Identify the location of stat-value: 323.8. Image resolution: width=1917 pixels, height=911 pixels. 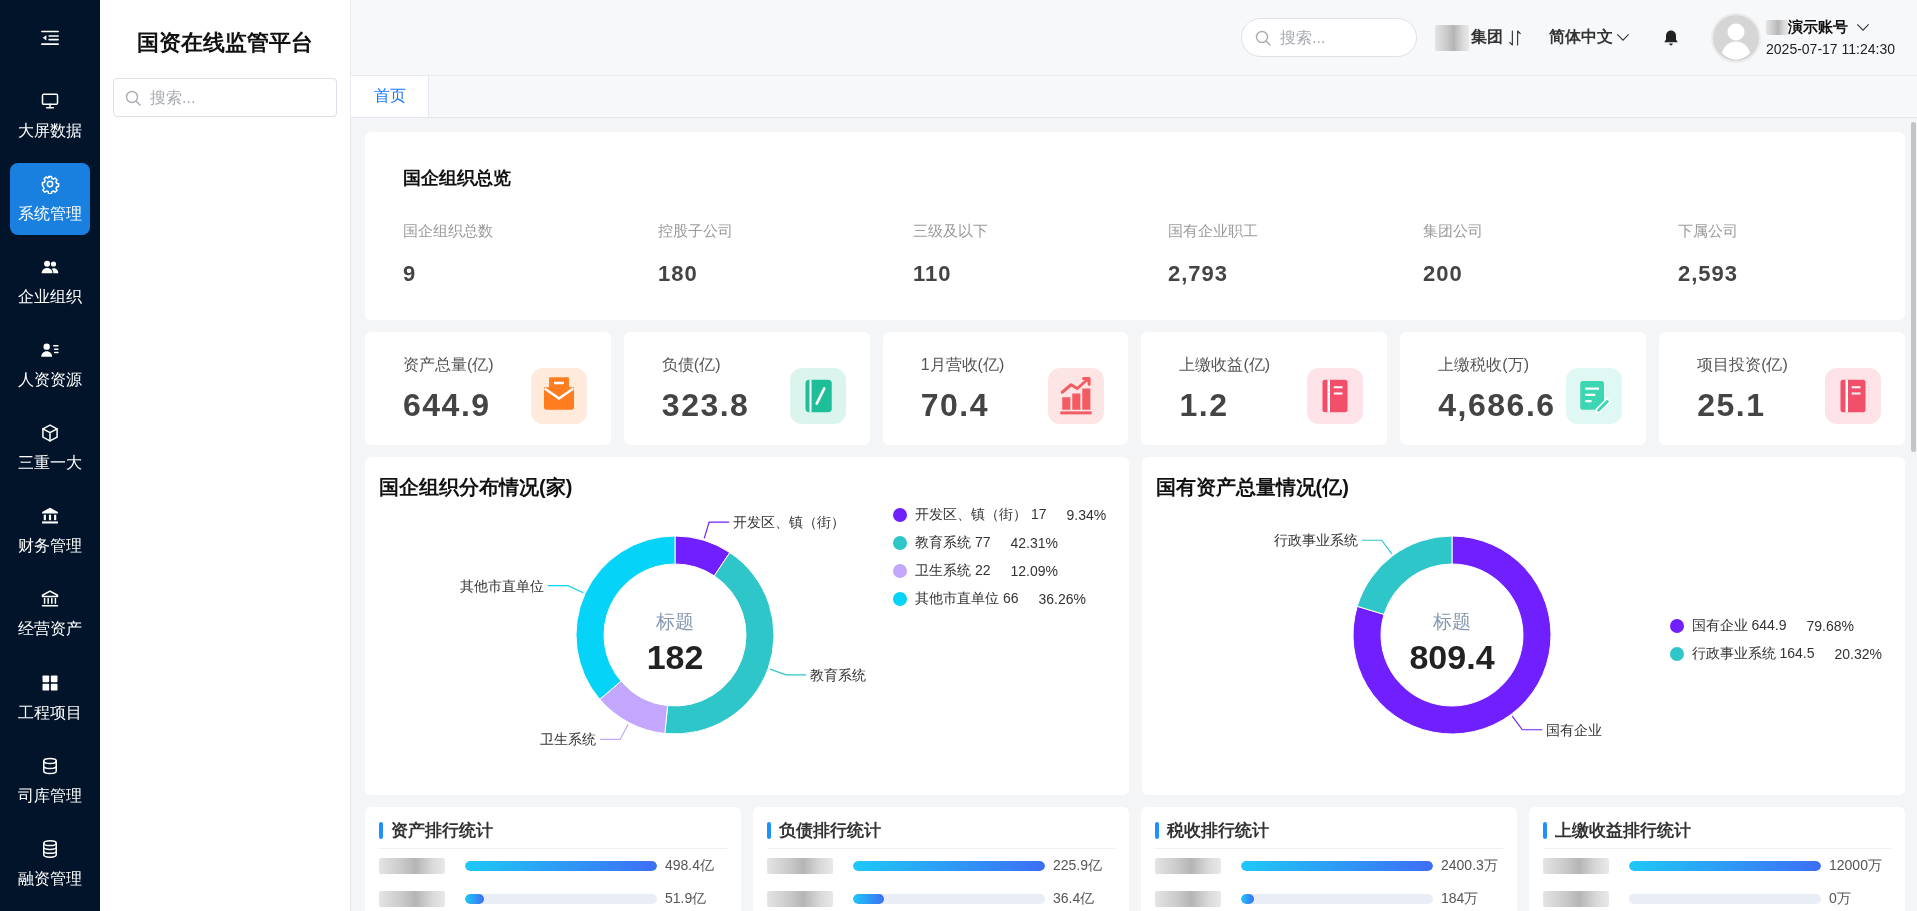
(705, 405).